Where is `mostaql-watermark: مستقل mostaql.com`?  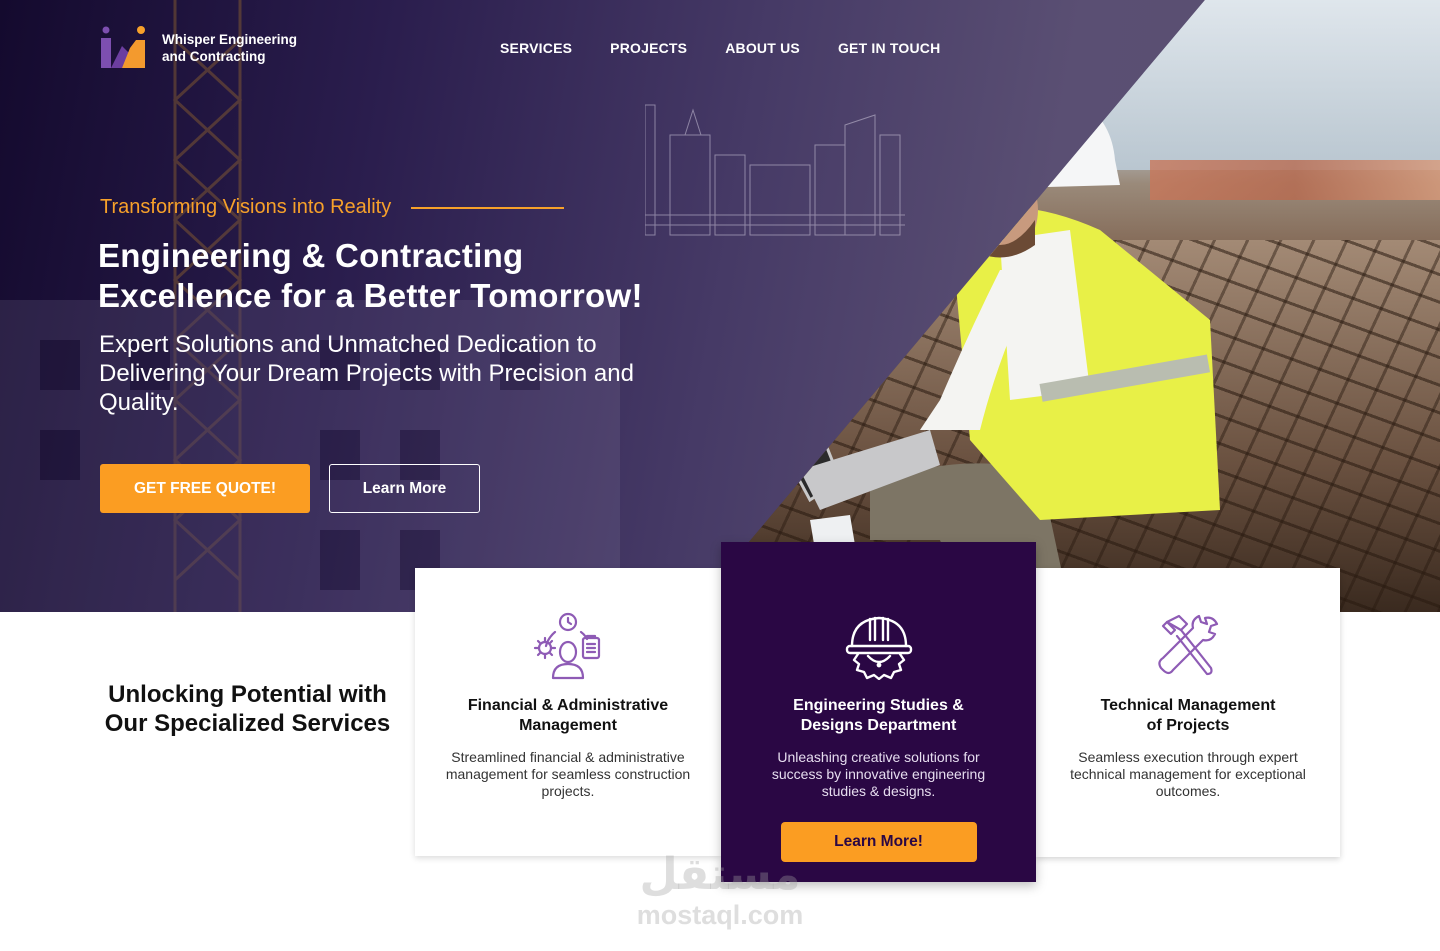 mostaql-watermark: مستقل mostaql.com is located at coordinates (720, 890).